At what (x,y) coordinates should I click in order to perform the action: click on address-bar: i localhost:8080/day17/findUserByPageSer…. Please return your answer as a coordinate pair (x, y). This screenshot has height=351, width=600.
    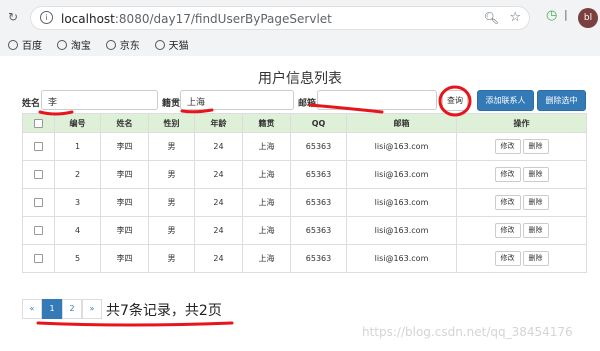
    Looking at the image, I should click on (280, 18).